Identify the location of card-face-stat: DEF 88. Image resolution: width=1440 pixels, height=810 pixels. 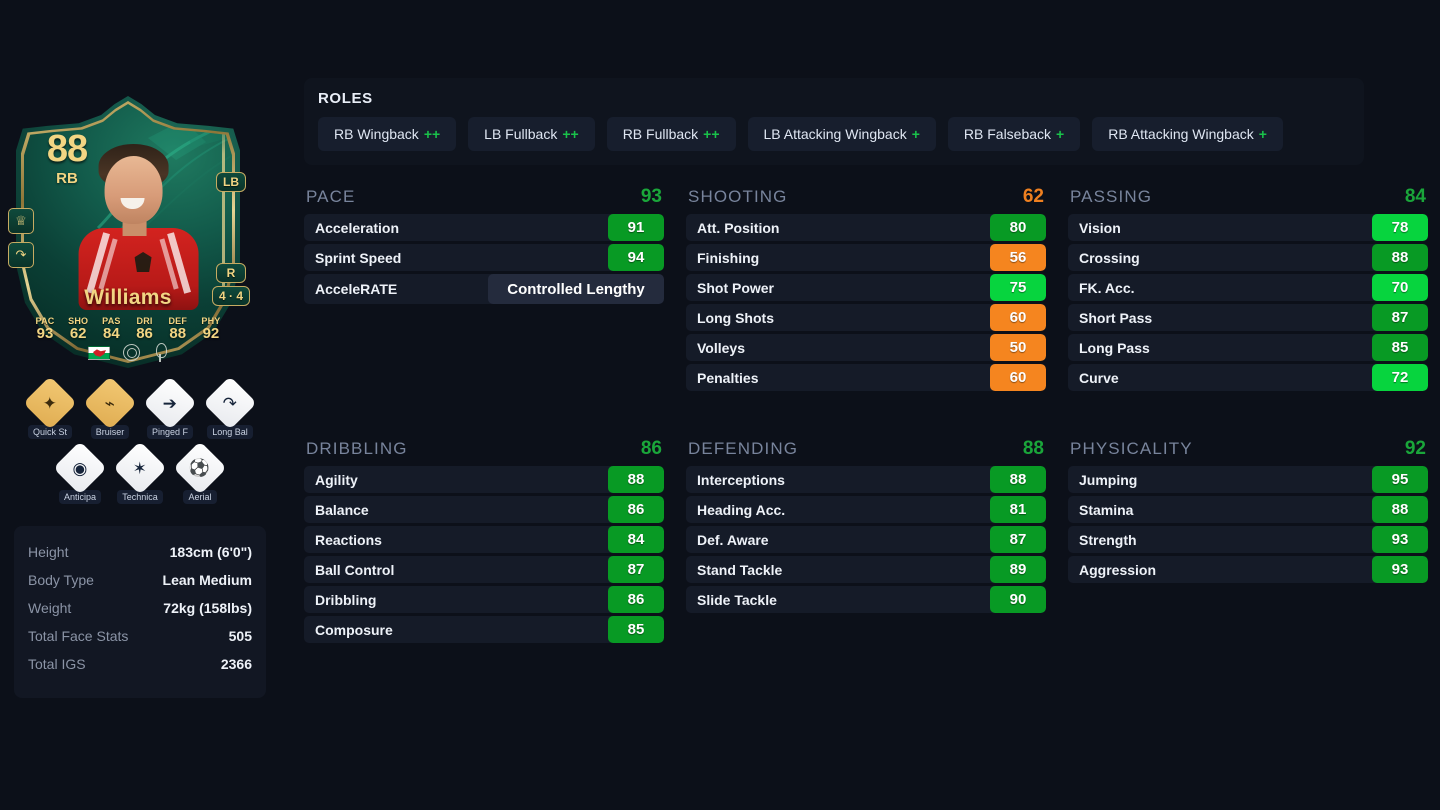
(178, 329).